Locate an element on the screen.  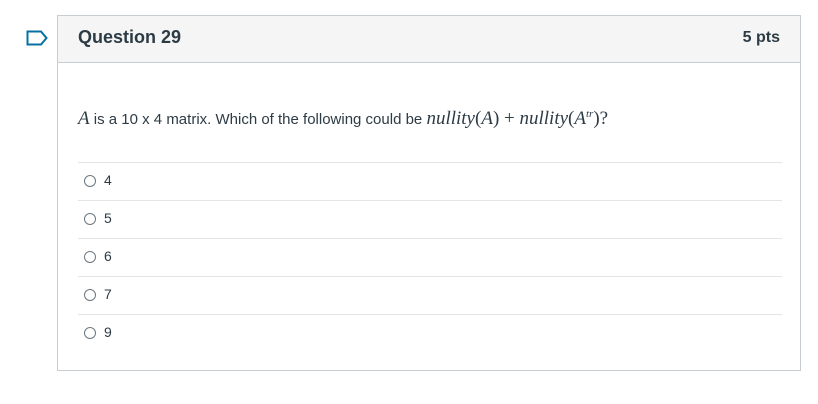
question-title: Question 29 is located at coordinates (130, 37).